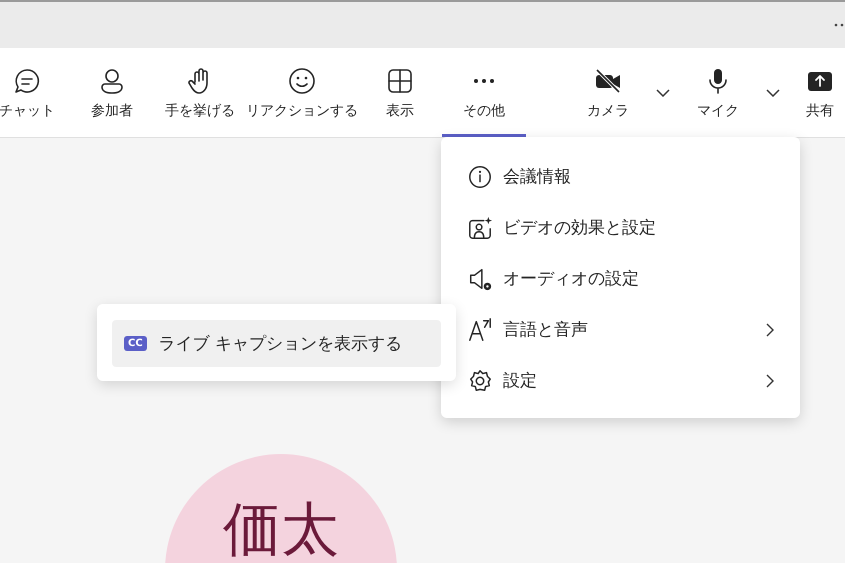  What do you see at coordinates (718, 92) in the screenshot?
I see `toolbar-button: マイク` at bounding box center [718, 92].